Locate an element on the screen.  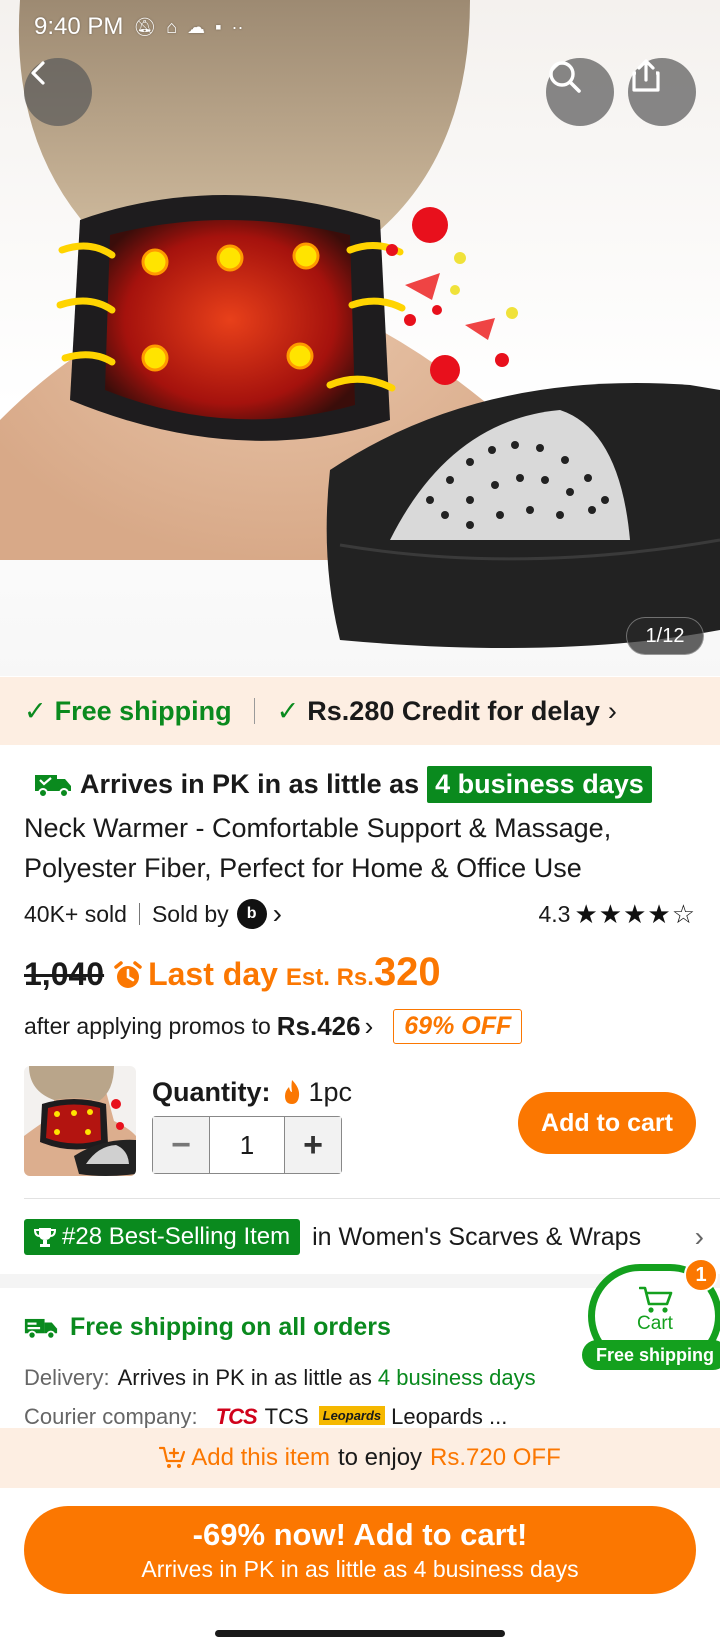
cta-headline: -69% now! Add to cart! is located at coordinates (360, 1534).